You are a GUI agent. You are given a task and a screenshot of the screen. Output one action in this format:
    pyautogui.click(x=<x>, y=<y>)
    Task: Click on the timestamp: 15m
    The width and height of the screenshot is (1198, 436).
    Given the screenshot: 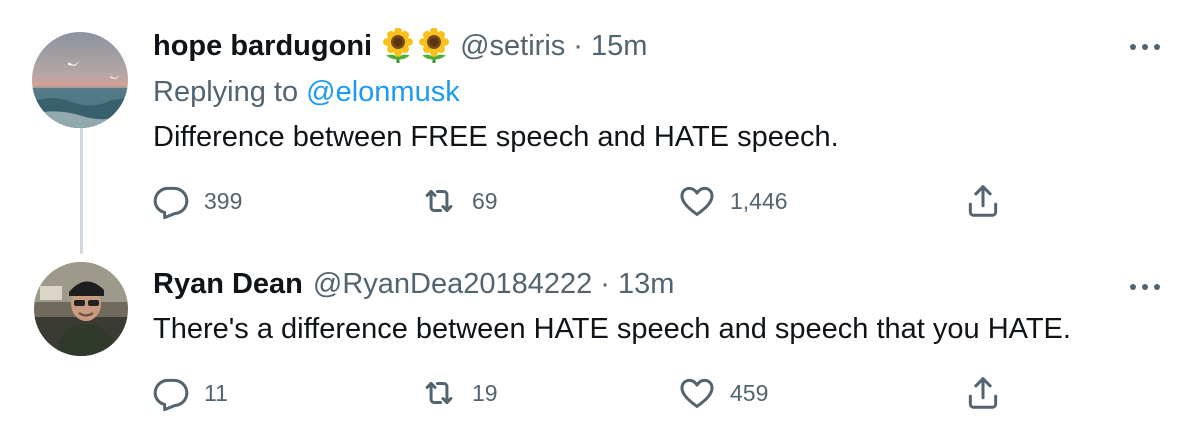 What is the action you would take?
    pyautogui.click(x=619, y=46)
    